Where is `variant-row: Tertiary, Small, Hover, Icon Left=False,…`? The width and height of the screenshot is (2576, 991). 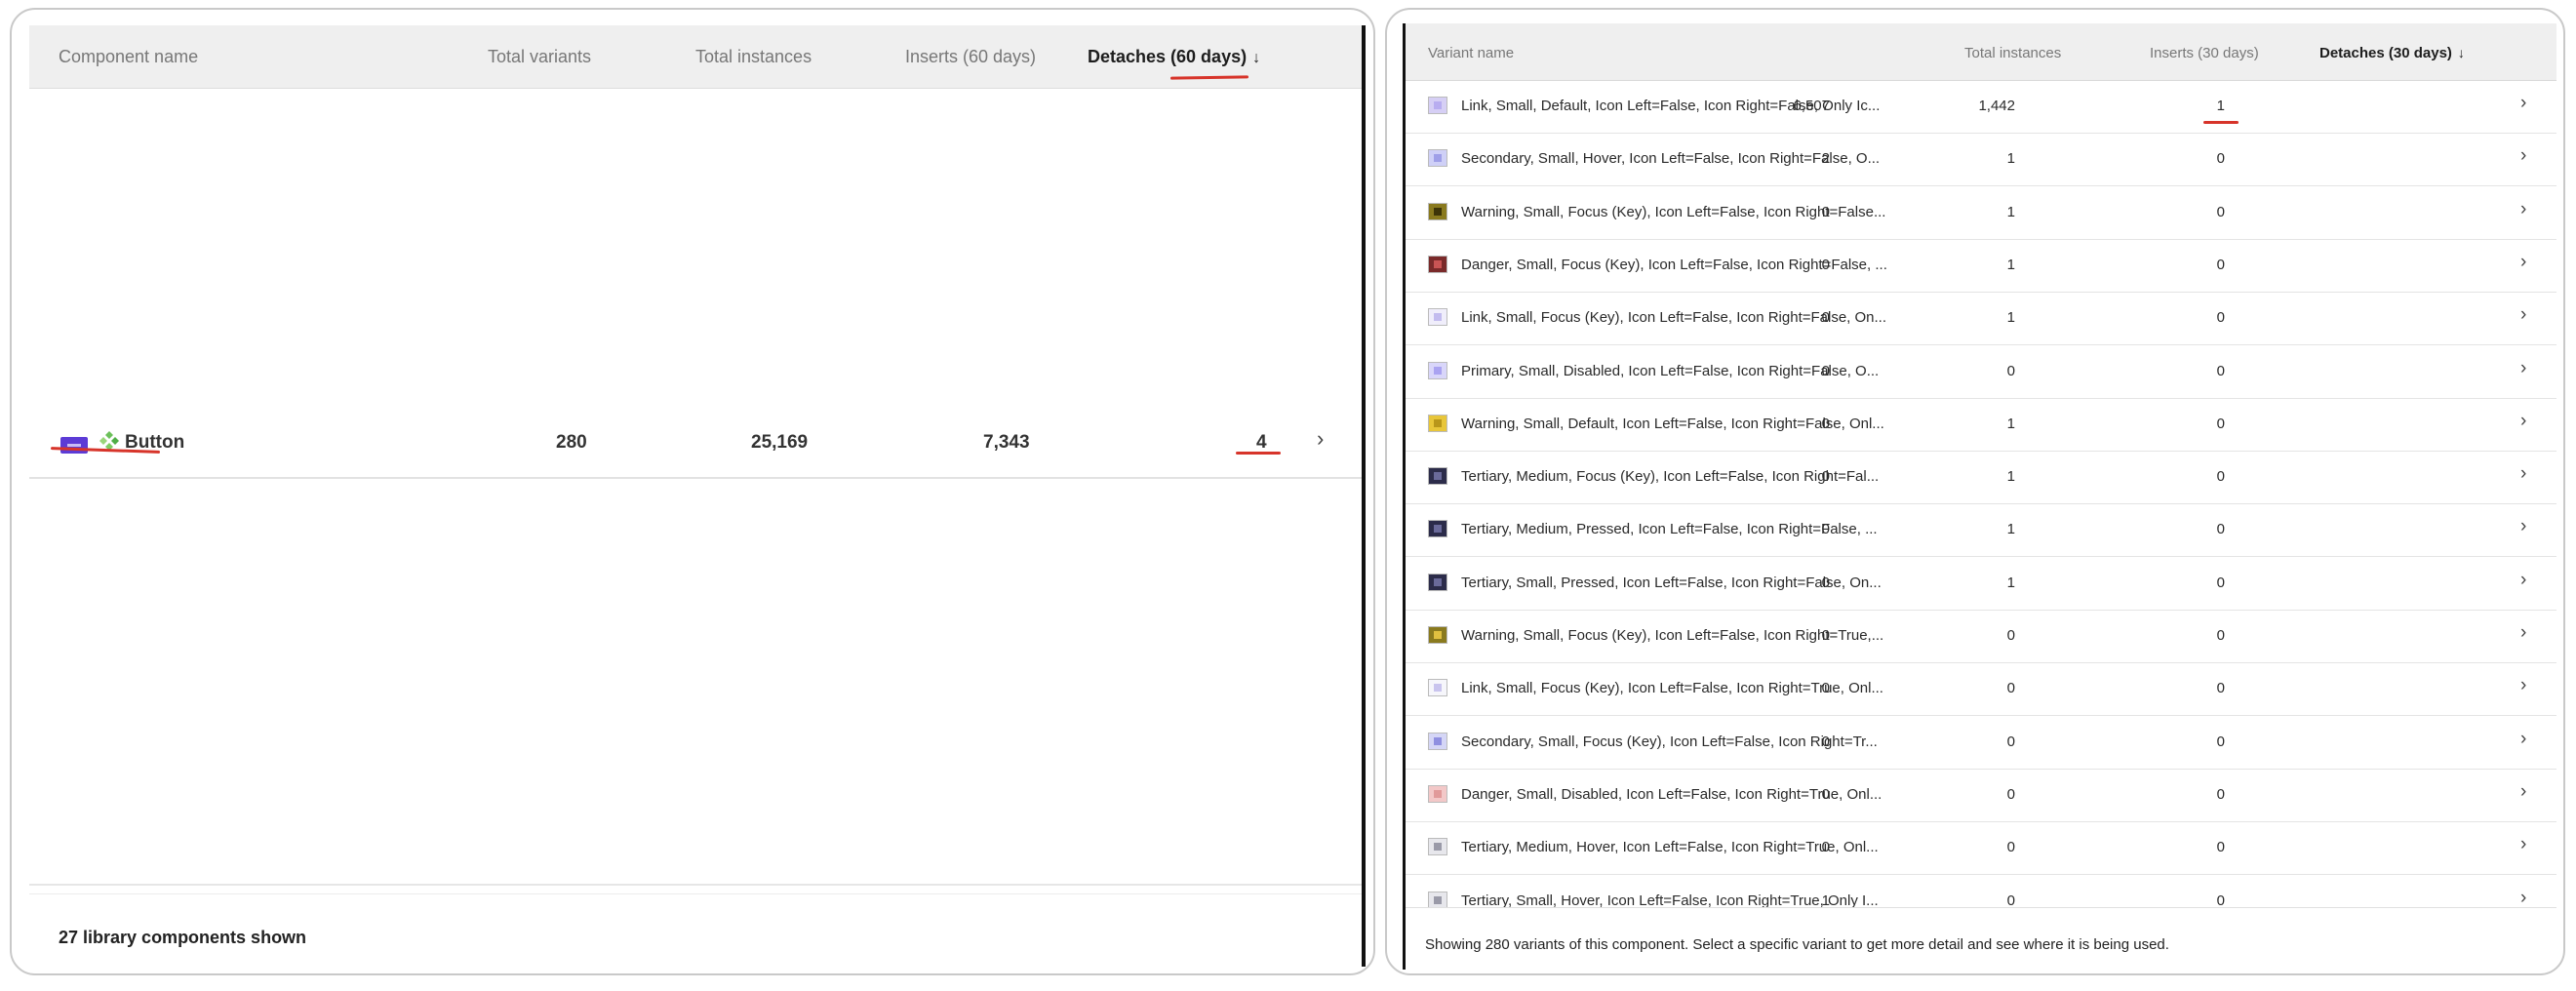 variant-row: Tertiary, Small, Hover, Icon Left=False,… is located at coordinates (1981, 892).